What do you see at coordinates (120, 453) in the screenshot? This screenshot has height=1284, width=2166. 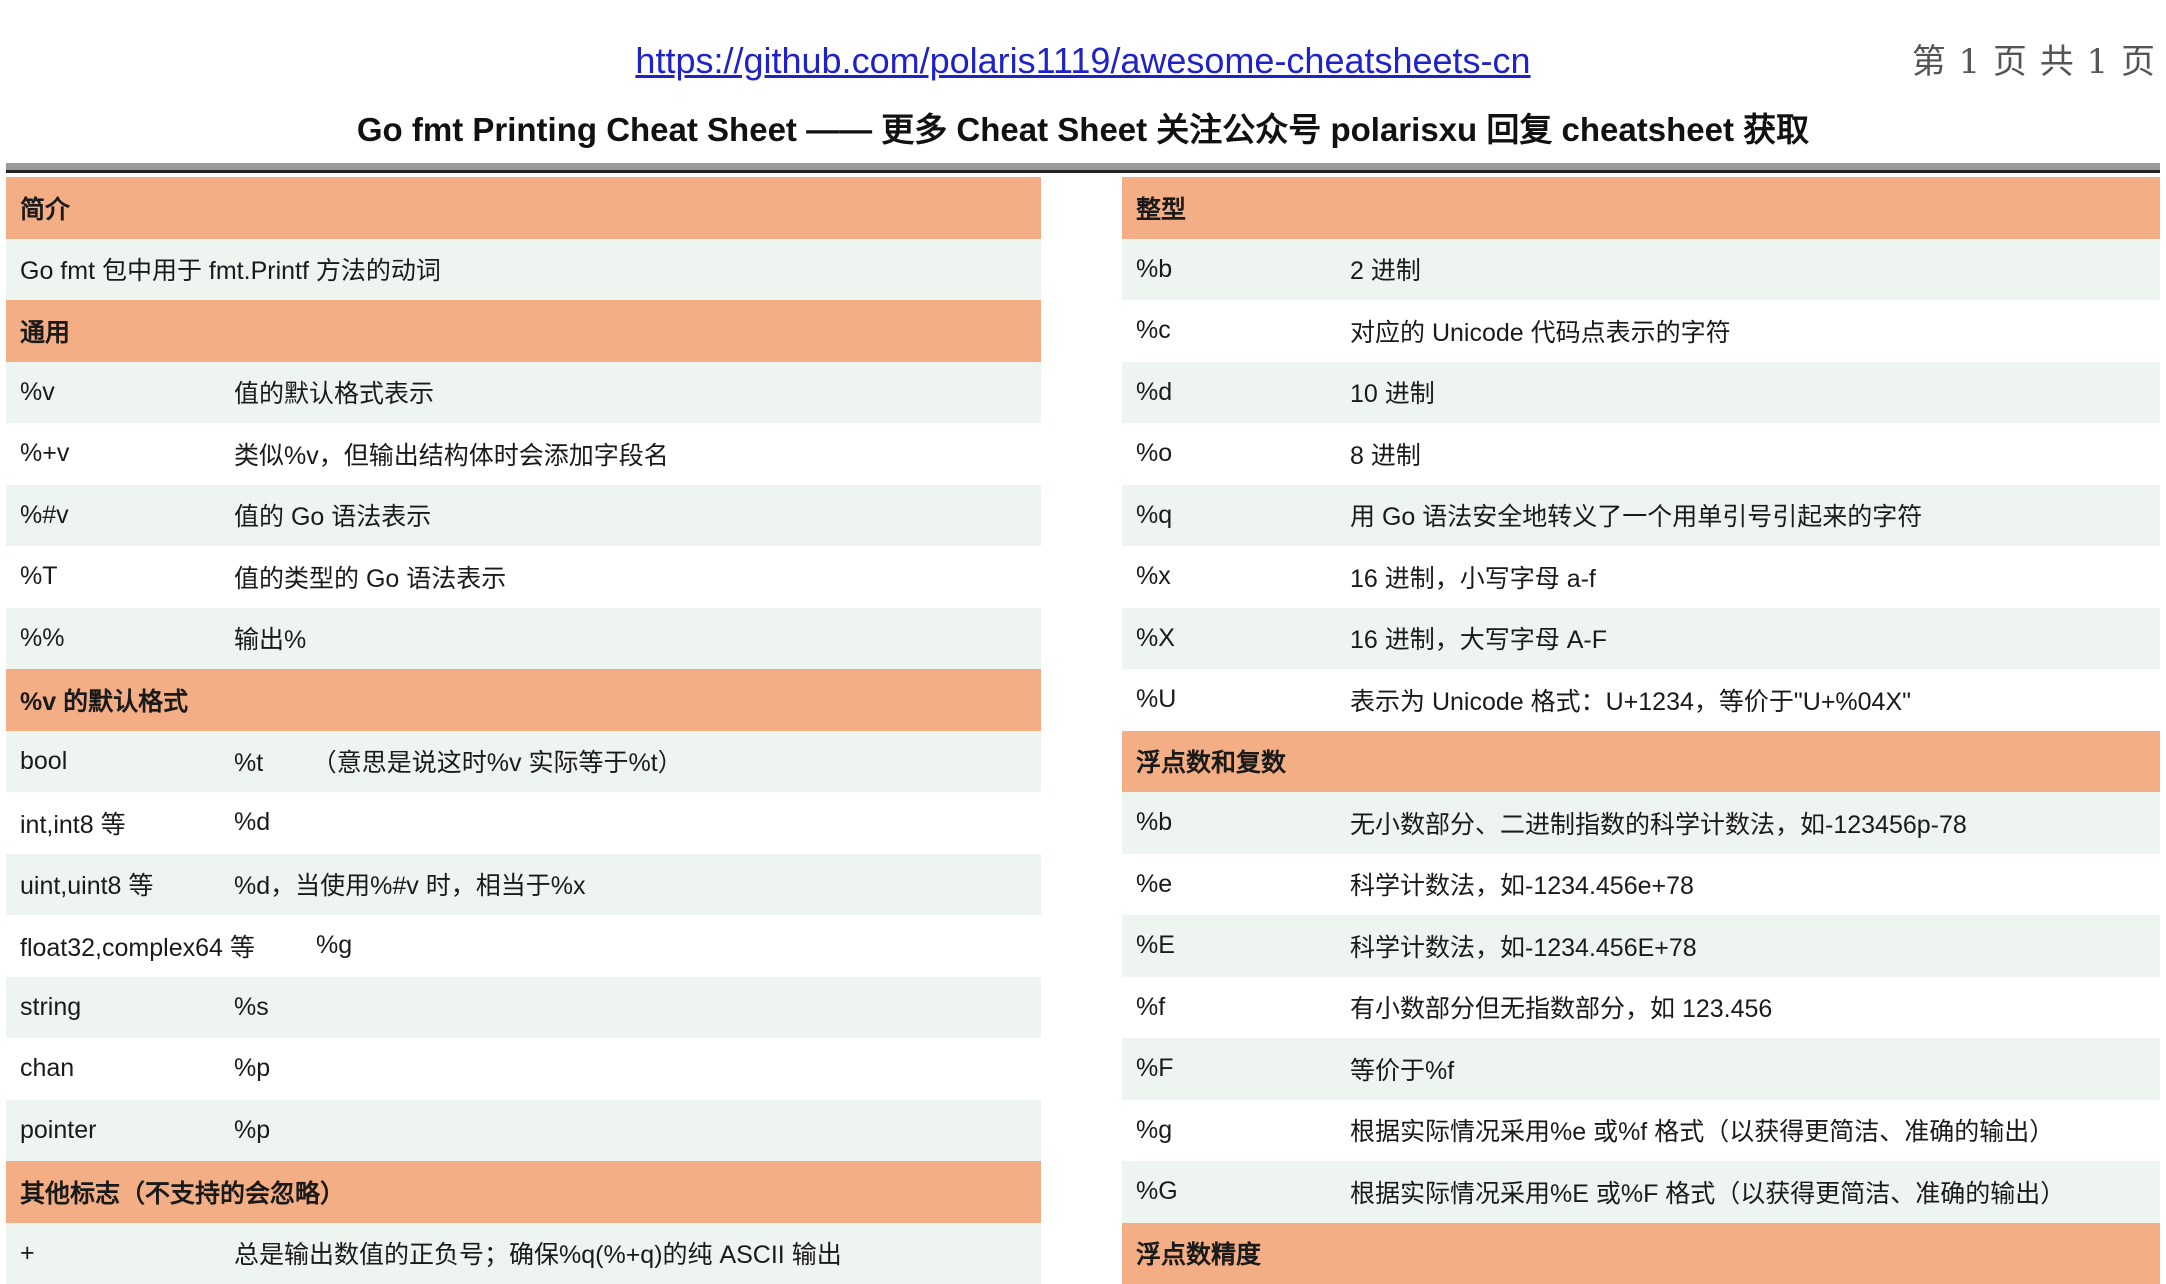 I see `verb-key: %+v` at bounding box center [120, 453].